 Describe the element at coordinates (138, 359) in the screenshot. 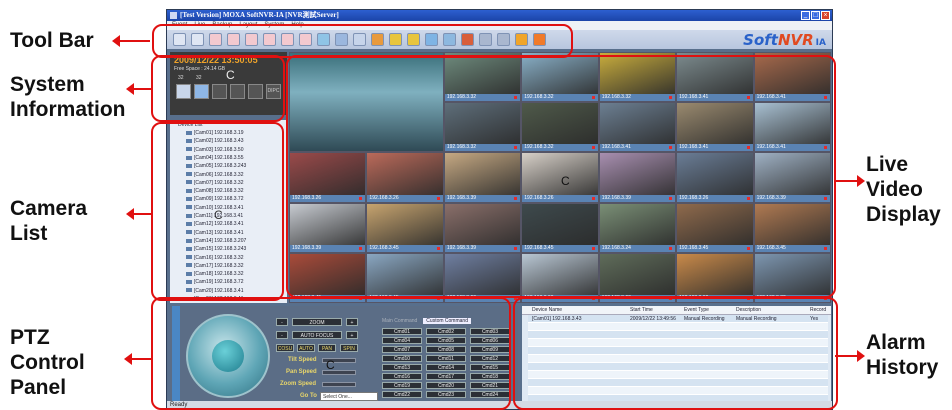

I see `arrow-ptz` at that location.